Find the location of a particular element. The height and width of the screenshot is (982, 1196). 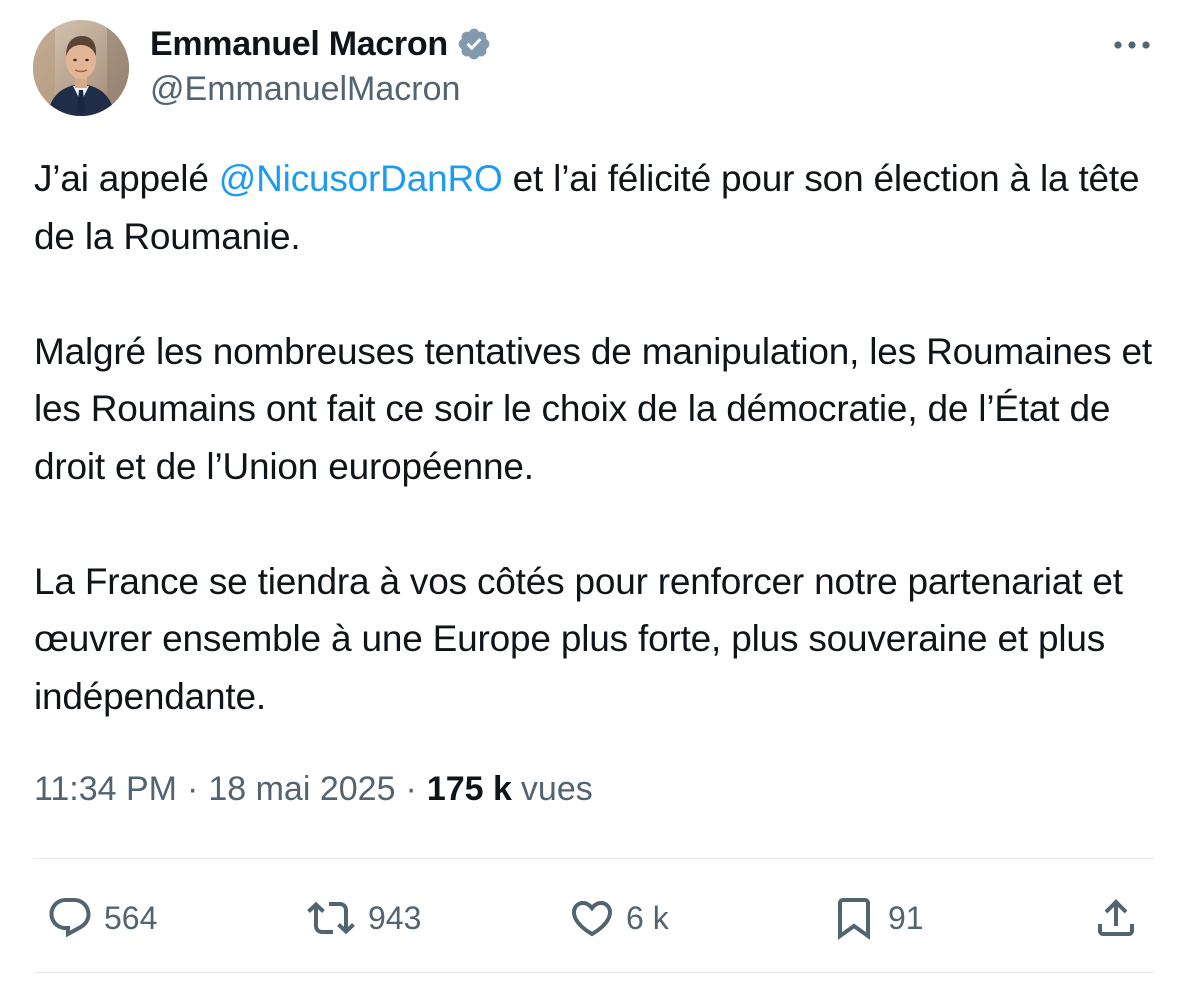

reply-count: 564 is located at coordinates (131, 917).